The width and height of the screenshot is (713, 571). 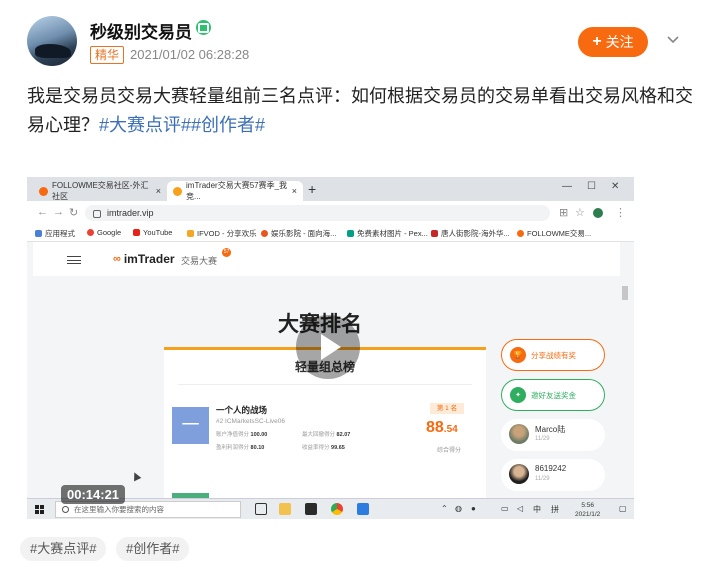 I want to click on entry-score: 88.54, so click(x=442, y=427).